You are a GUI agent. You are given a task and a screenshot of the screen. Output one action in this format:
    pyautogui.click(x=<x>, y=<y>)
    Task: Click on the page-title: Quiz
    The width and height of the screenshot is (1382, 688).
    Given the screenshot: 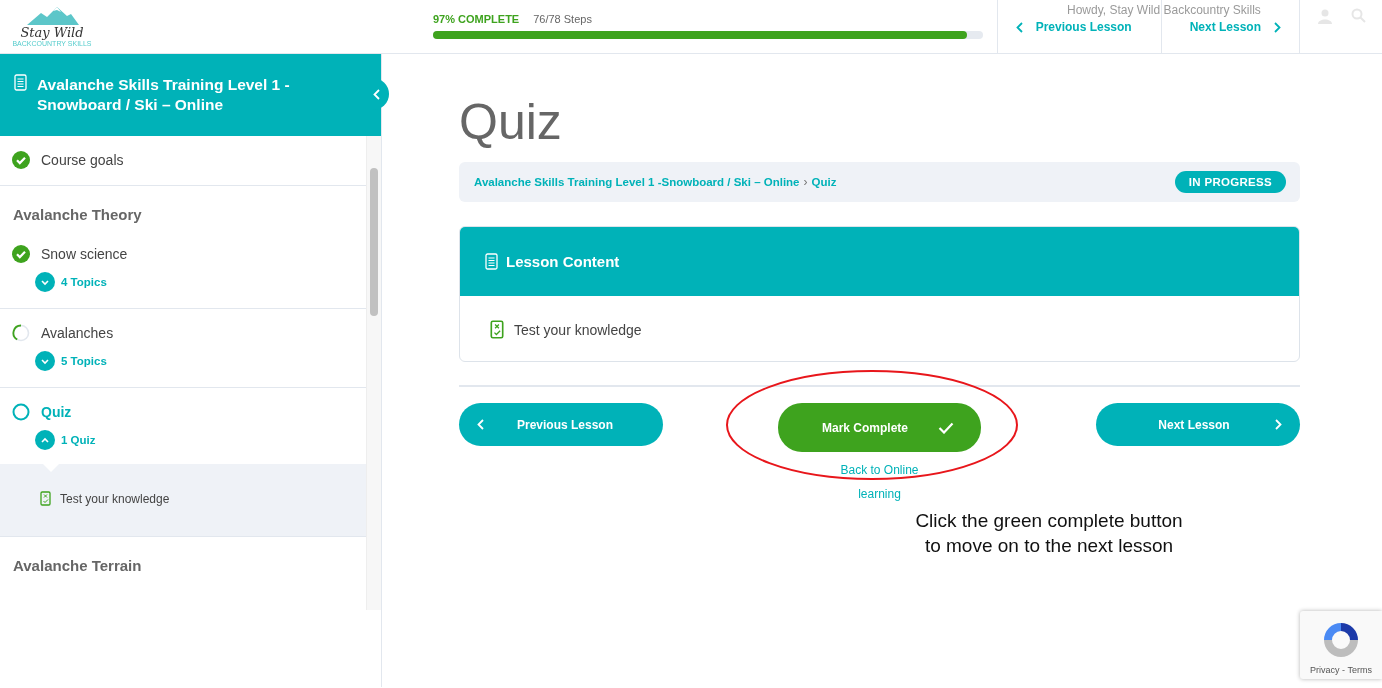 What is the action you would take?
    pyautogui.click(x=511, y=122)
    